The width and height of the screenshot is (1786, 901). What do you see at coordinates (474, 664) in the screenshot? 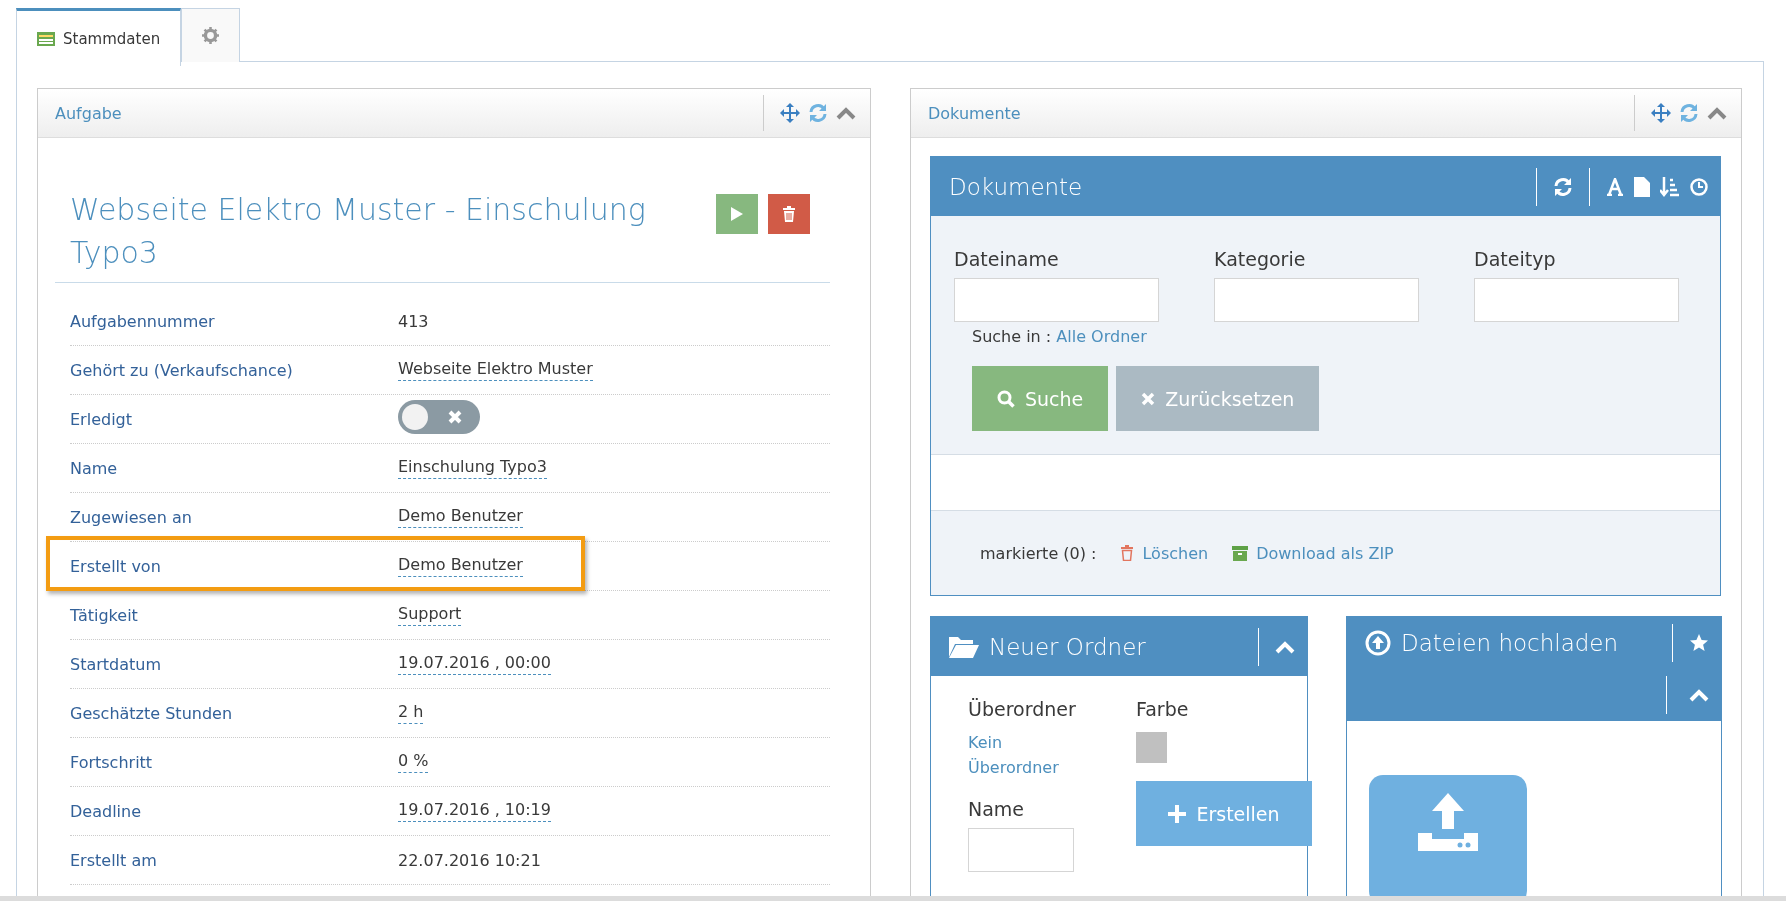
I see `editable-value: 19.07.2016 , 00:00` at bounding box center [474, 664].